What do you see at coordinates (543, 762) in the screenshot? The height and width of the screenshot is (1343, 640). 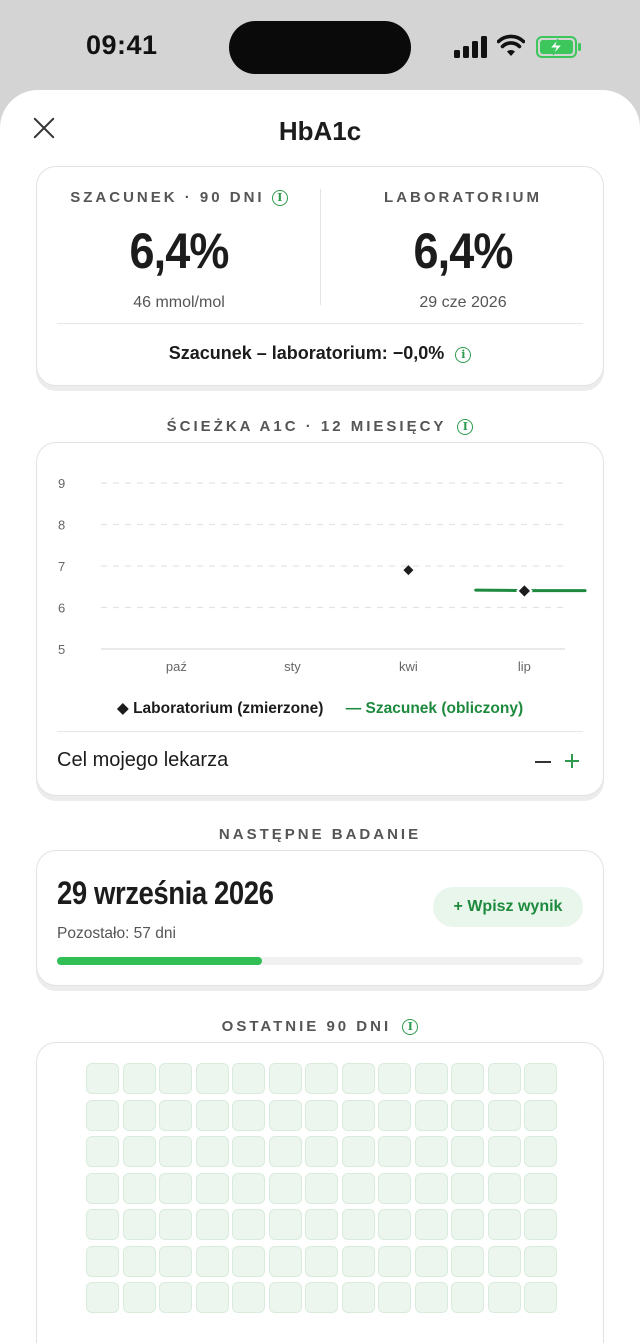 I see `minus-icon` at bounding box center [543, 762].